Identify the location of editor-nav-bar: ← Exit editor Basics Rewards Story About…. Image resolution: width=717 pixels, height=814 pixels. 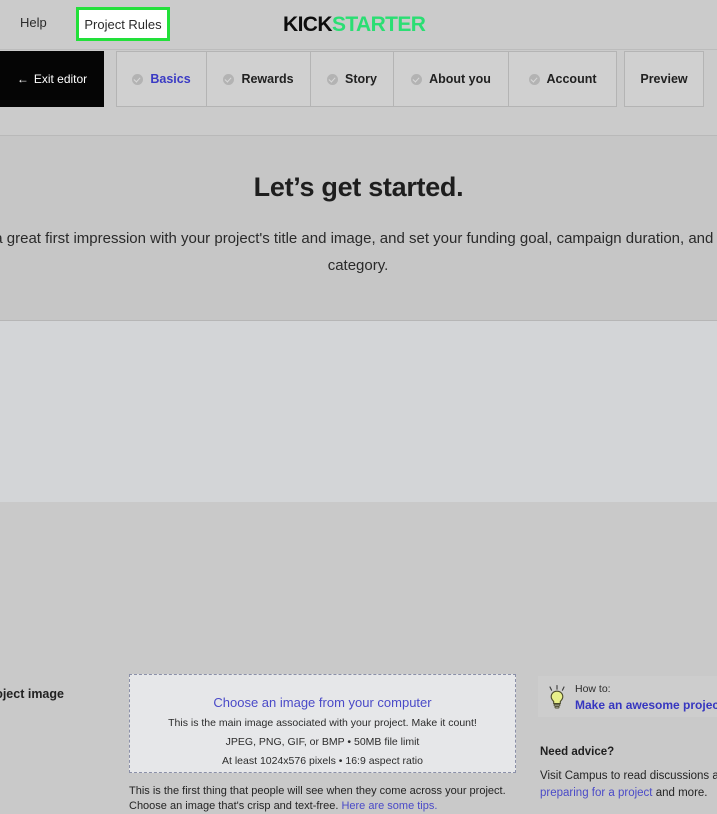
(358, 93).